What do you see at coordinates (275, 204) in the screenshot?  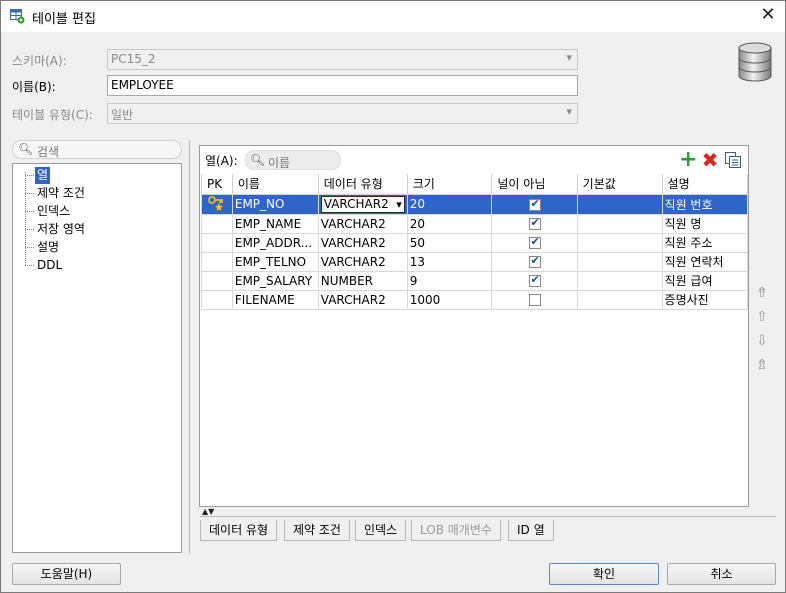 I see `column-name-cell: EMP_NO` at bounding box center [275, 204].